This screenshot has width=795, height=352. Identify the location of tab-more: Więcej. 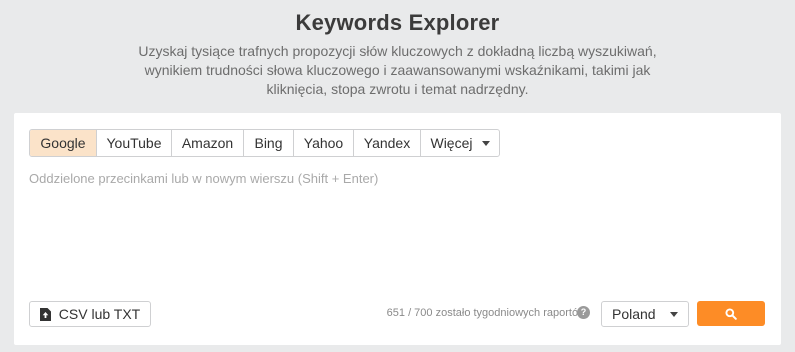
(460, 143).